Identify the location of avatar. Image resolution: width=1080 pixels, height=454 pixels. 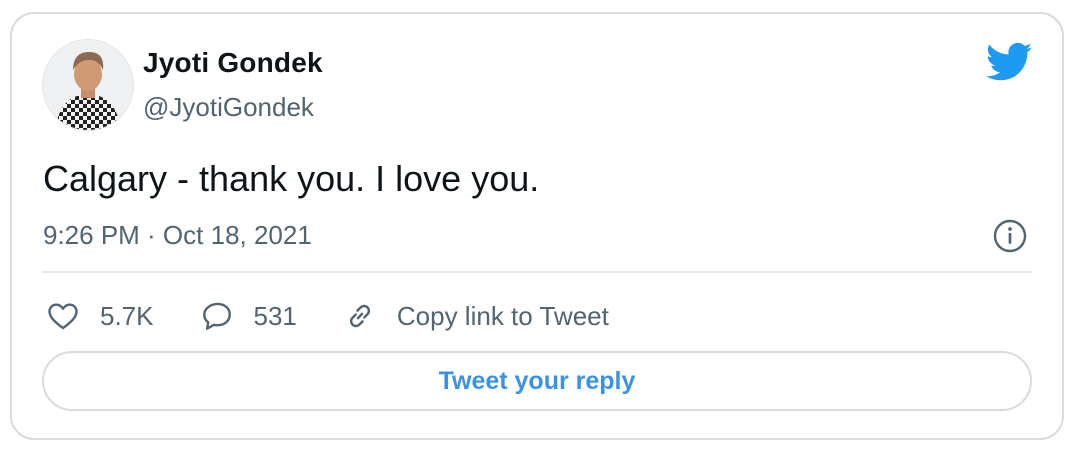
(88, 85).